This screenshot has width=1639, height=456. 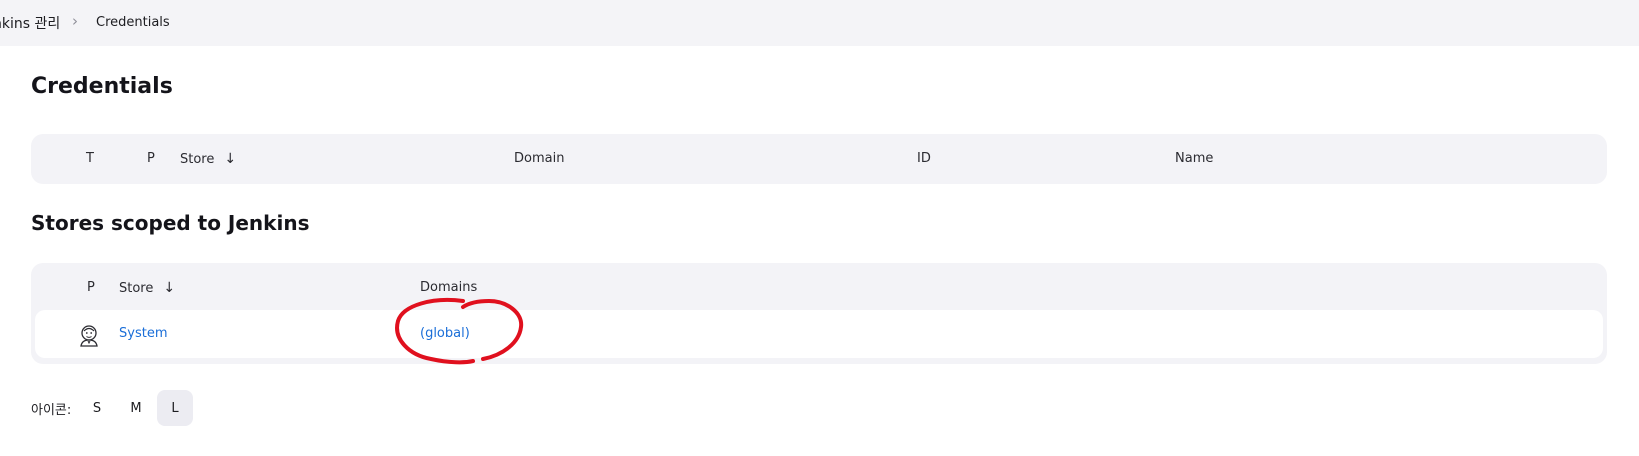 What do you see at coordinates (136, 408) in the screenshot?
I see `icon-size-m-button: M` at bounding box center [136, 408].